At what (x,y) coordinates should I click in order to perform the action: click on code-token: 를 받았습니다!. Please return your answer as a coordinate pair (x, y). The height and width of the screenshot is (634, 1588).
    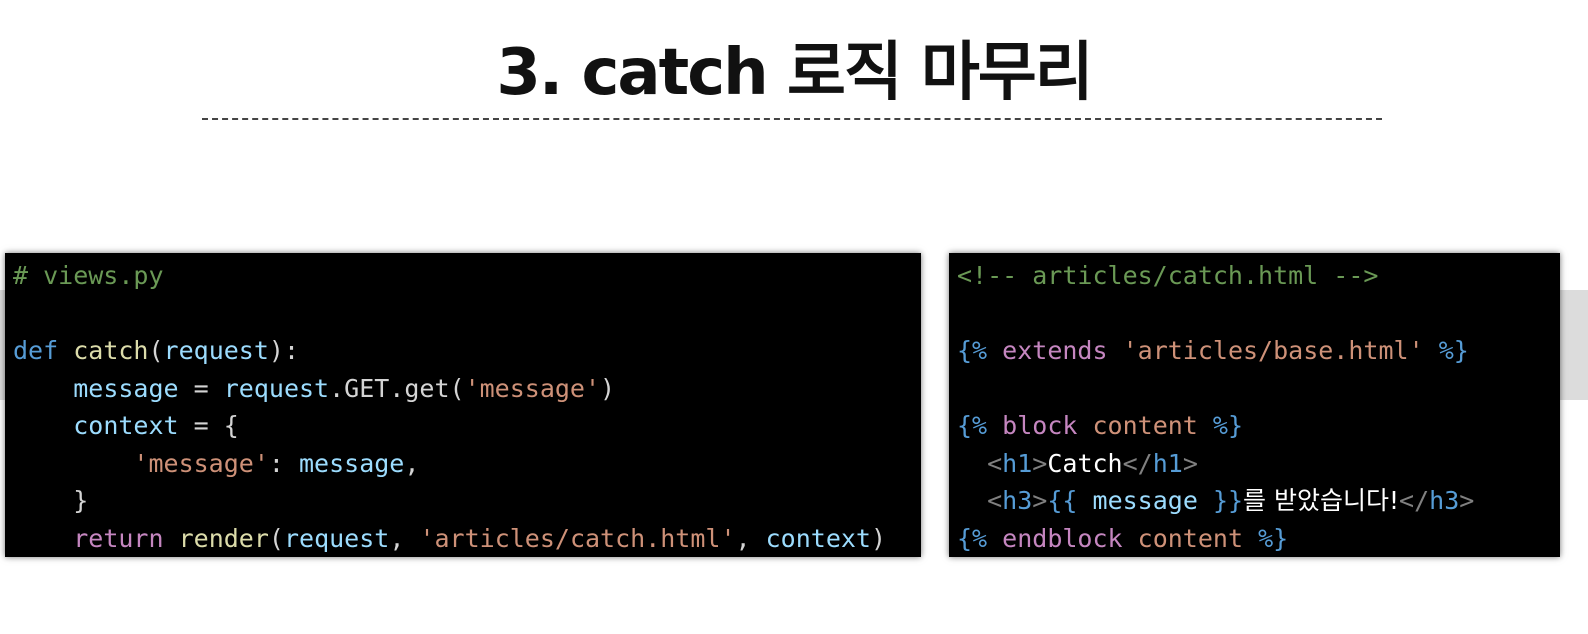
    Looking at the image, I should click on (1321, 500).